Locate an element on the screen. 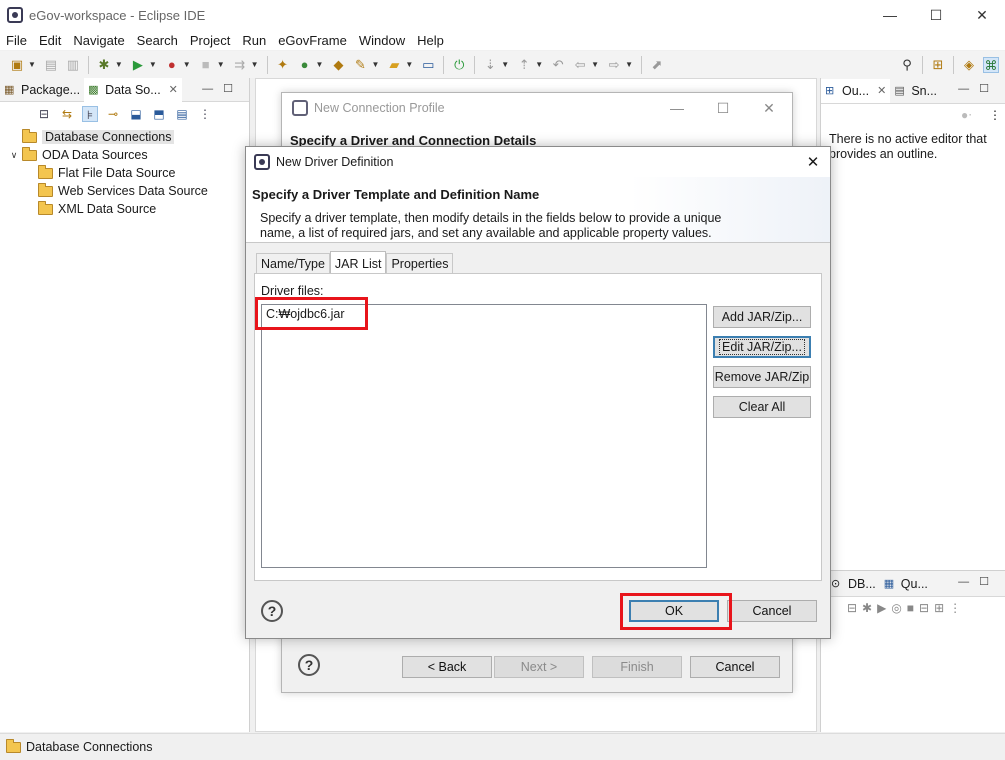 The height and width of the screenshot is (760, 1005). forward-dropdown-icon: ▼ is located at coordinates (629, 64).